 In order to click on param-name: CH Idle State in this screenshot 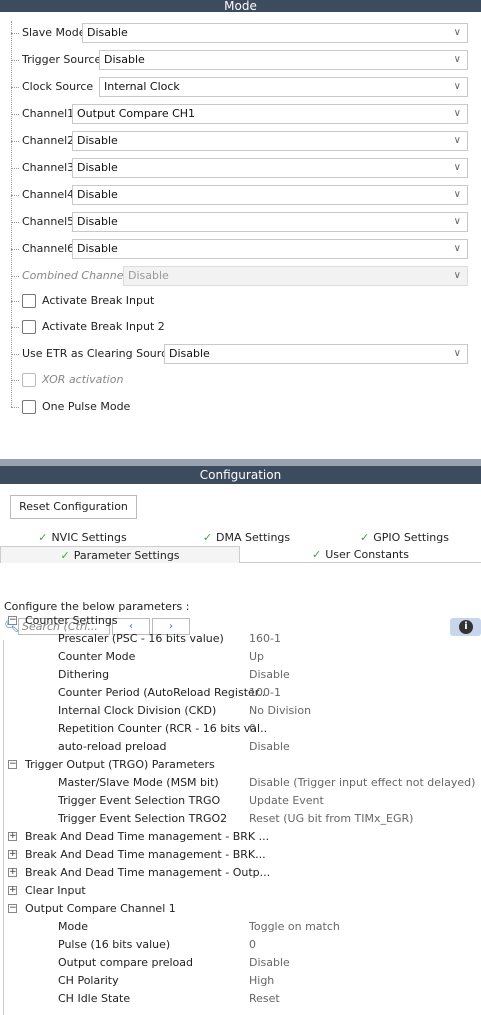, I will do `click(94, 998)`.